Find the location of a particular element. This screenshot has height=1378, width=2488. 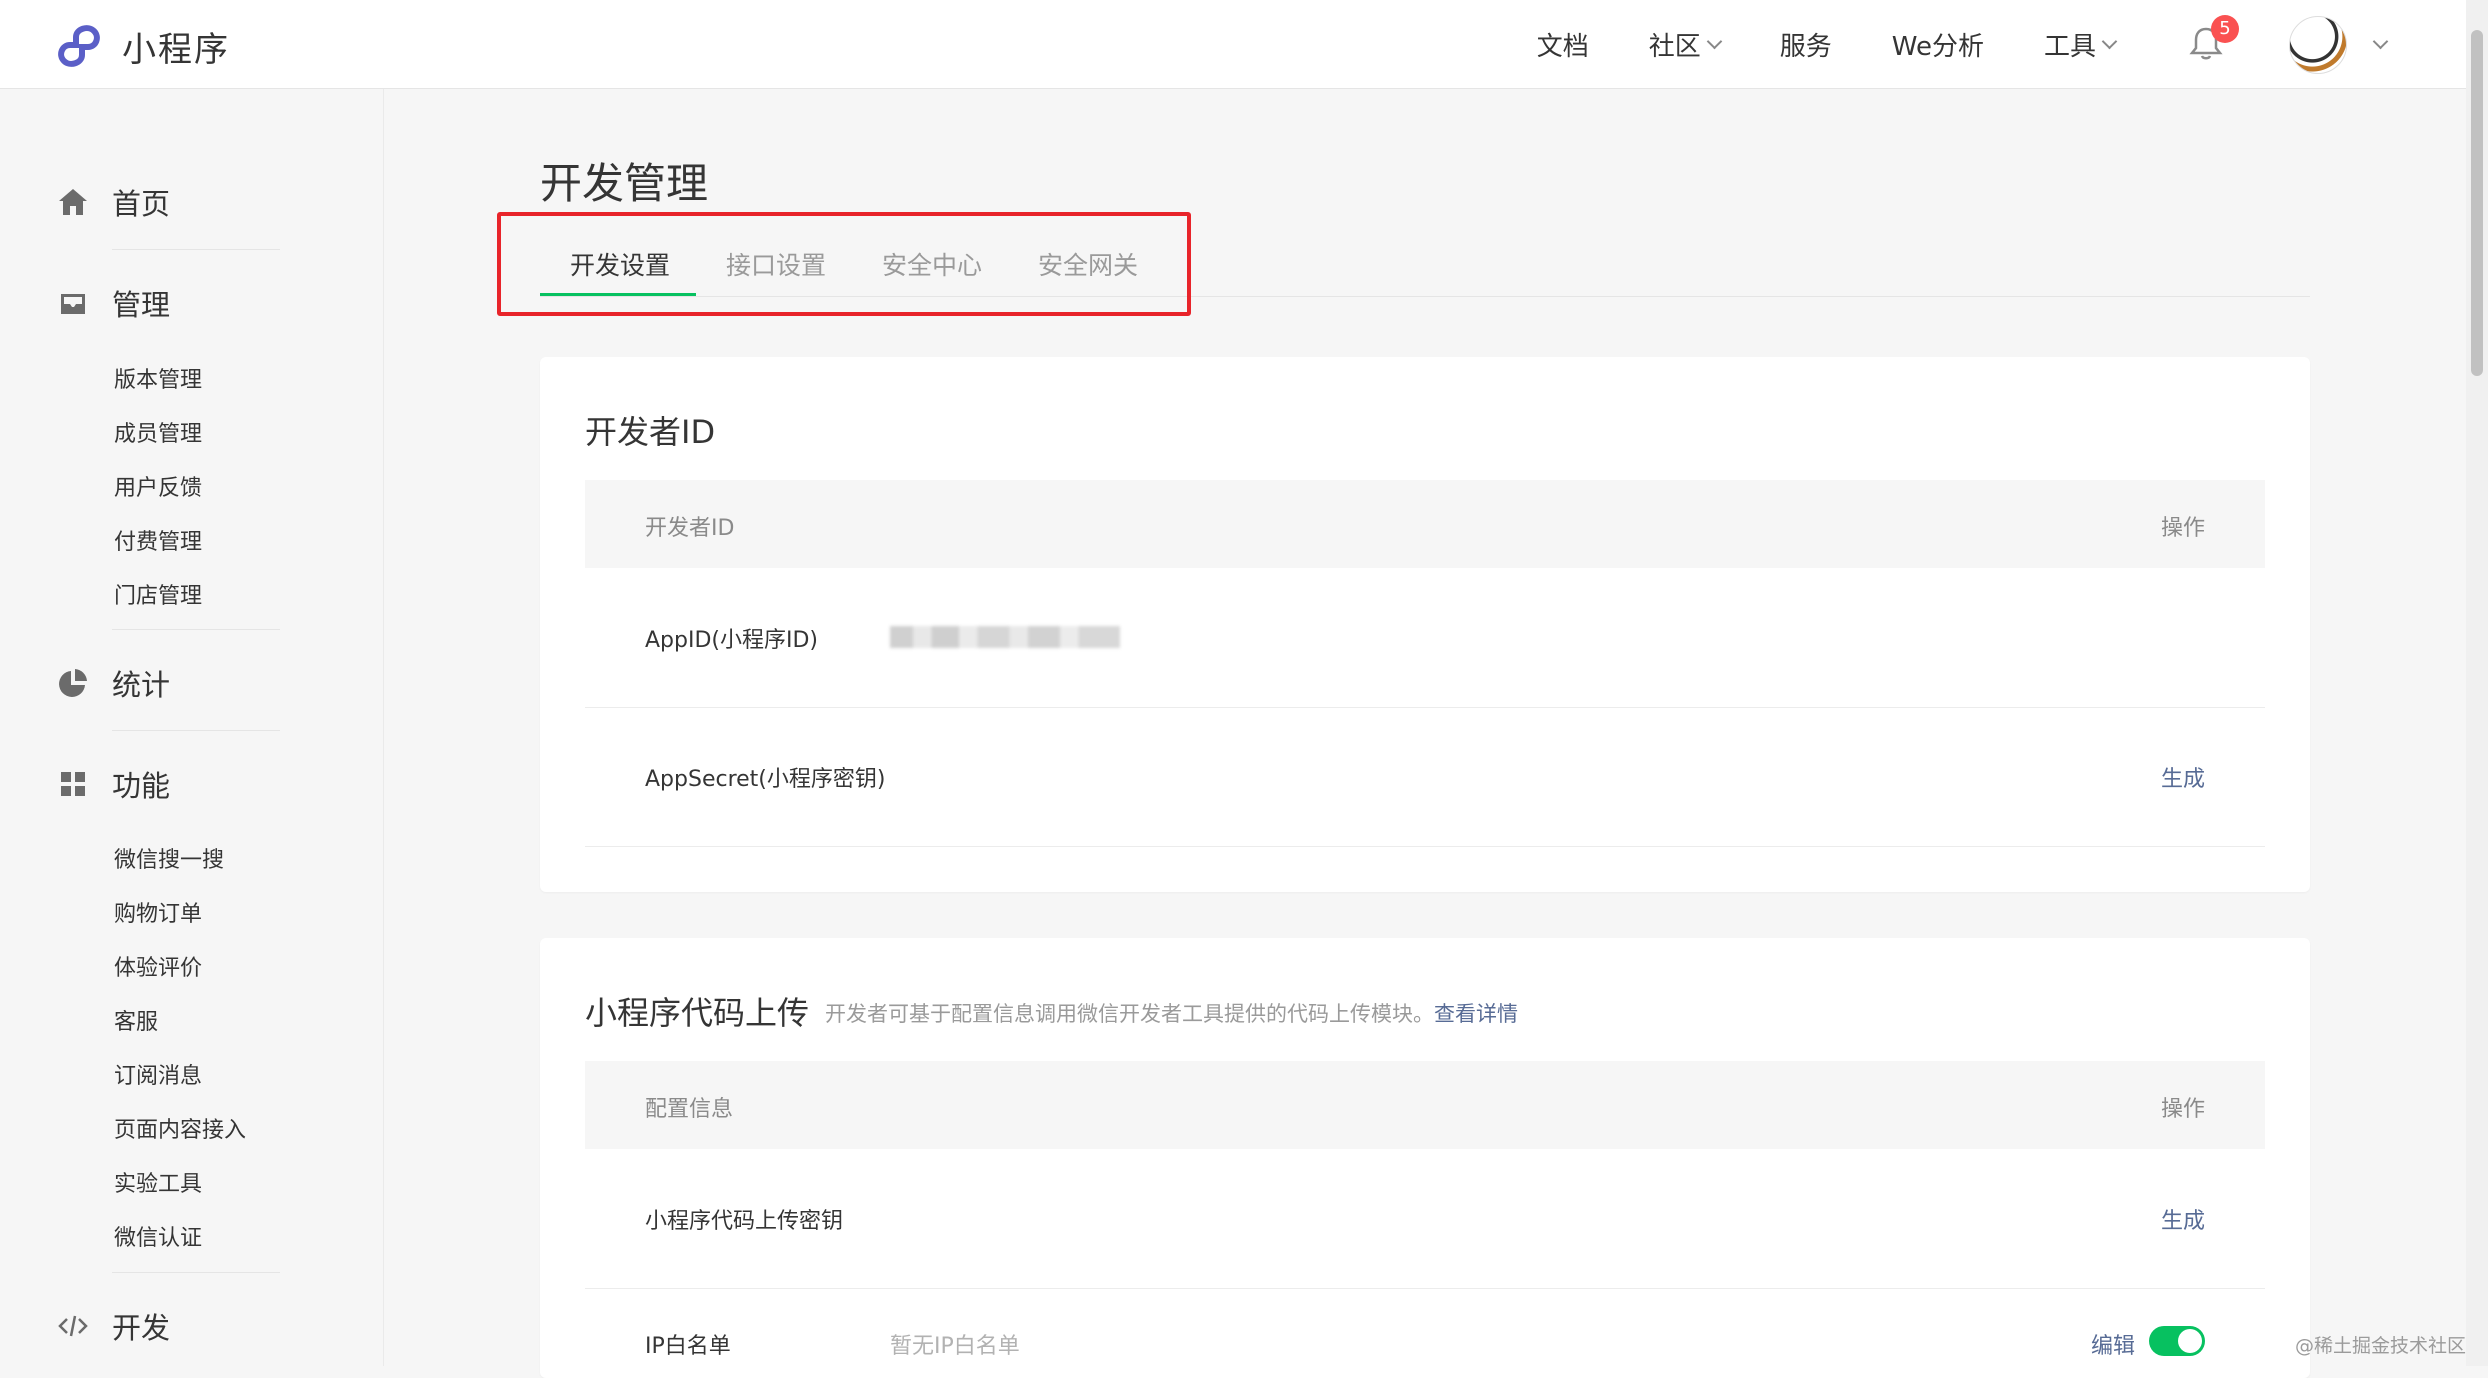

sidebar-item-manage: 管理 is located at coordinates (113, 303).